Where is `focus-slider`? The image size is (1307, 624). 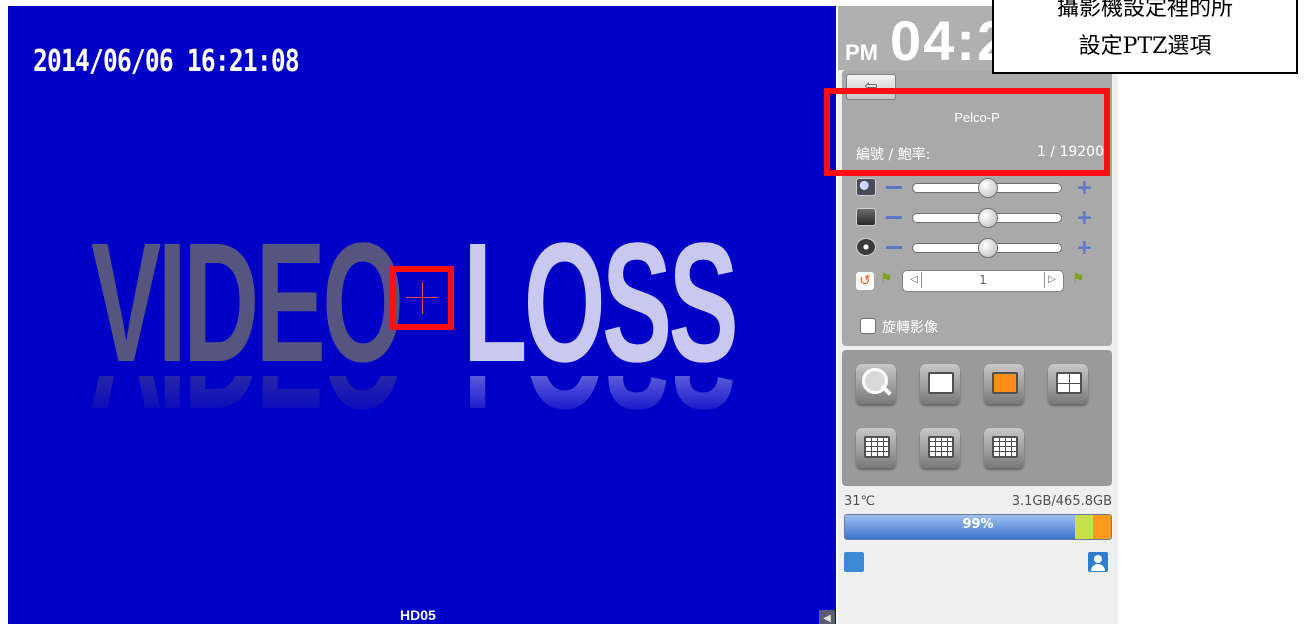
focus-slider is located at coordinates (987, 218).